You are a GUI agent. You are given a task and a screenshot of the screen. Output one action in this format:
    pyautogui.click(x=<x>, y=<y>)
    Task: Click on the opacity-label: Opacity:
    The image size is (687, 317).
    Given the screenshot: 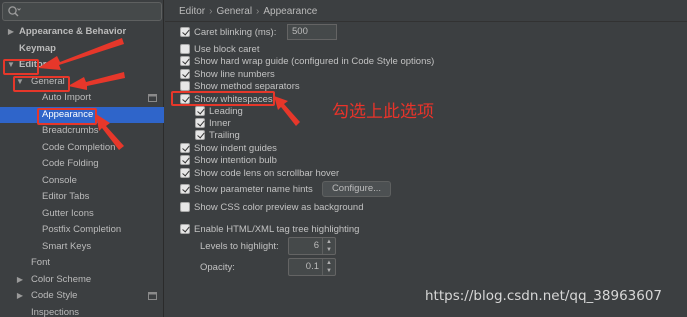 What is the action you would take?
    pyautogui.click(x=217, y=267)
    